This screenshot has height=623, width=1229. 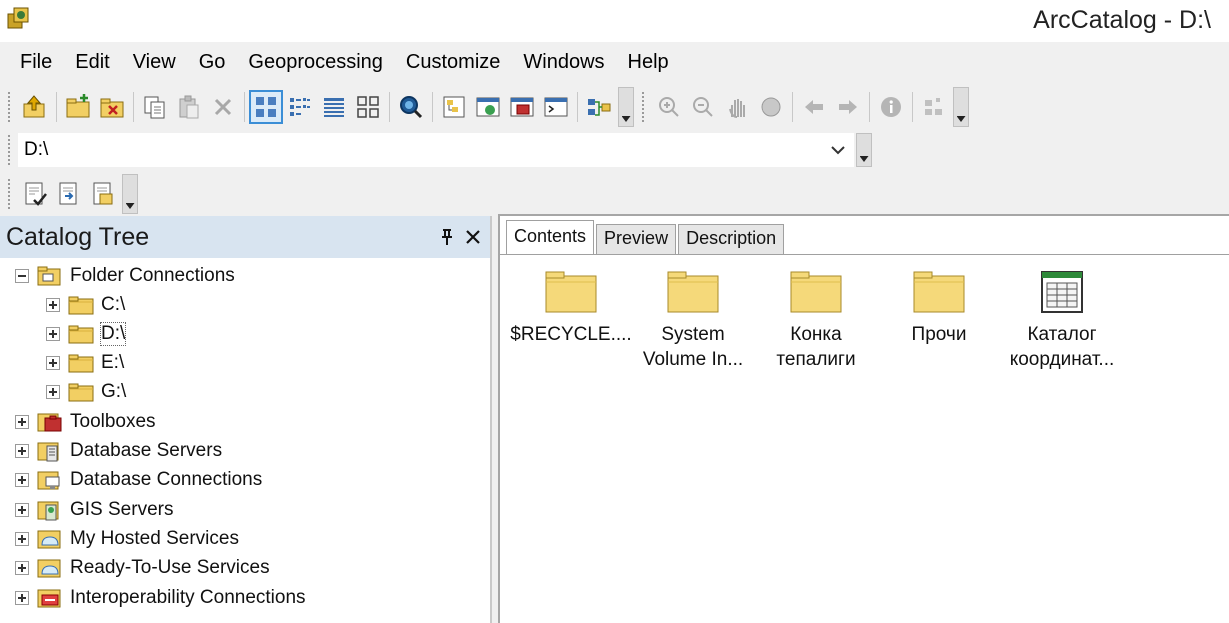 I want to click on arcgis-search-icon, so click(x=411, y=107).